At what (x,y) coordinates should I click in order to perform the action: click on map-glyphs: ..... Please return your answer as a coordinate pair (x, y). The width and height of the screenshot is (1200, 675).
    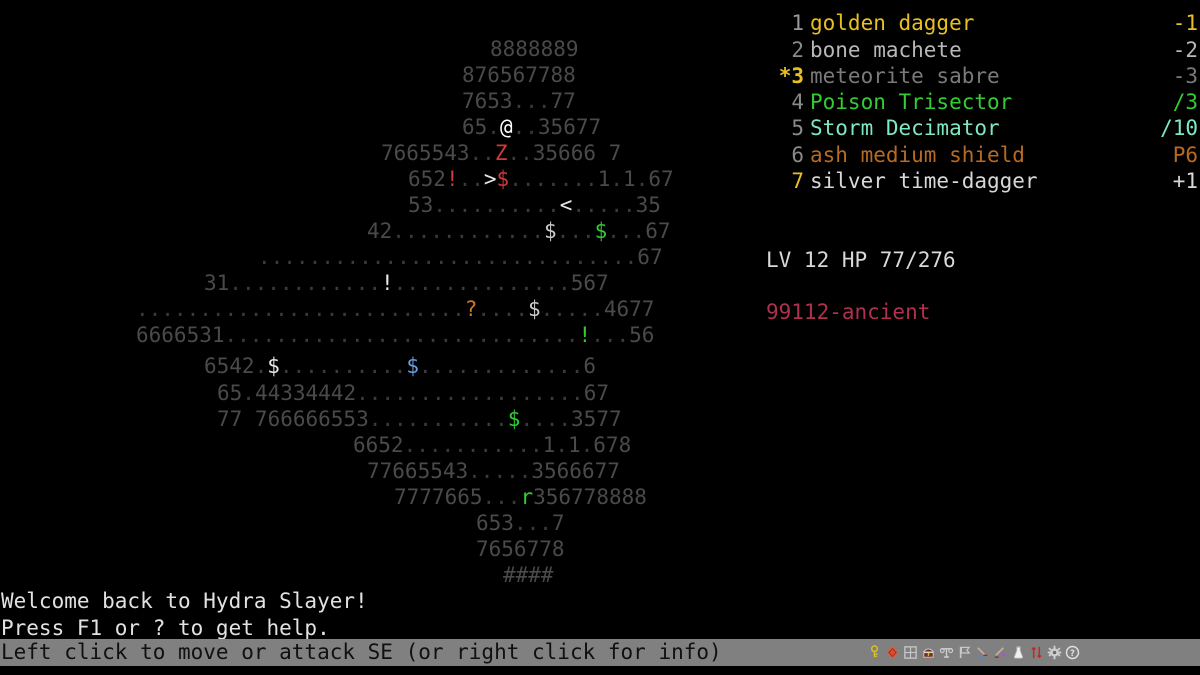
    Looking at the image, I should click on (502, 309).